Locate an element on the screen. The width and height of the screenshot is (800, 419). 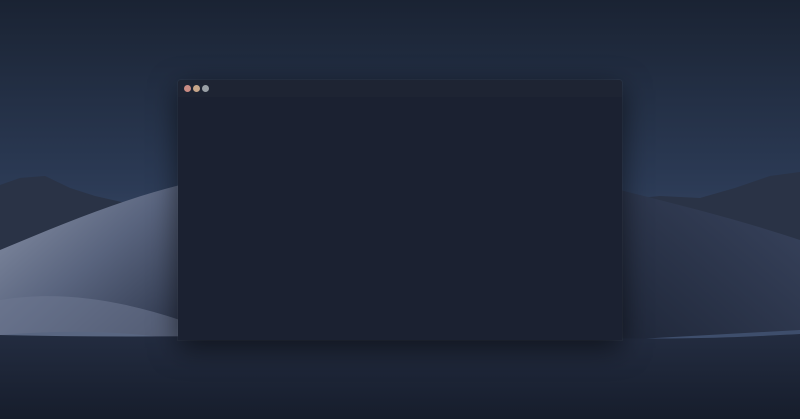
maximize-icon is located at coordinates (205, 88).